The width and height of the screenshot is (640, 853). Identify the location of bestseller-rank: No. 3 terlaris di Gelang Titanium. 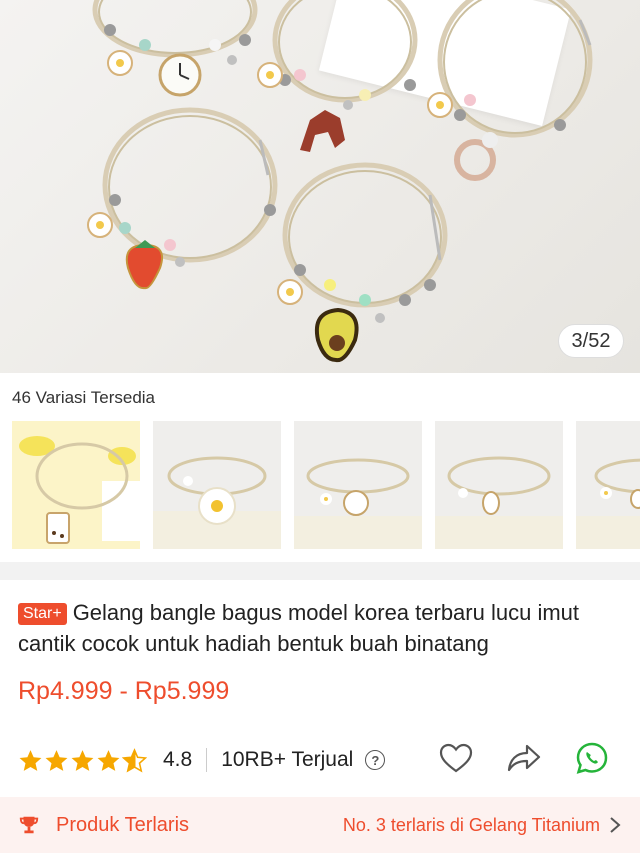
(471, 824).